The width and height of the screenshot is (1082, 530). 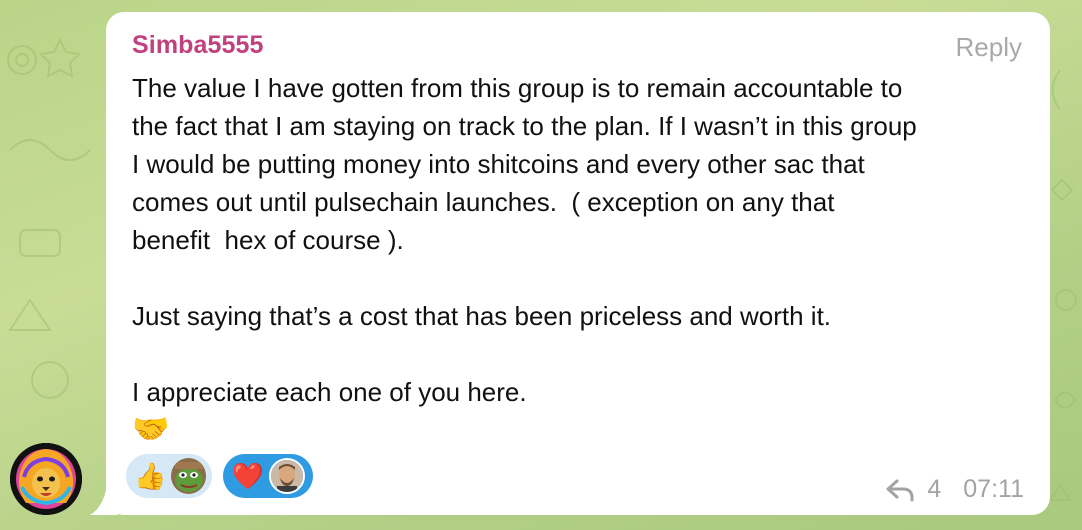 What do you see at coordinates (934, 489) in the screenshot?
I see `reply-count: 4` at bounding box center [934, 489].